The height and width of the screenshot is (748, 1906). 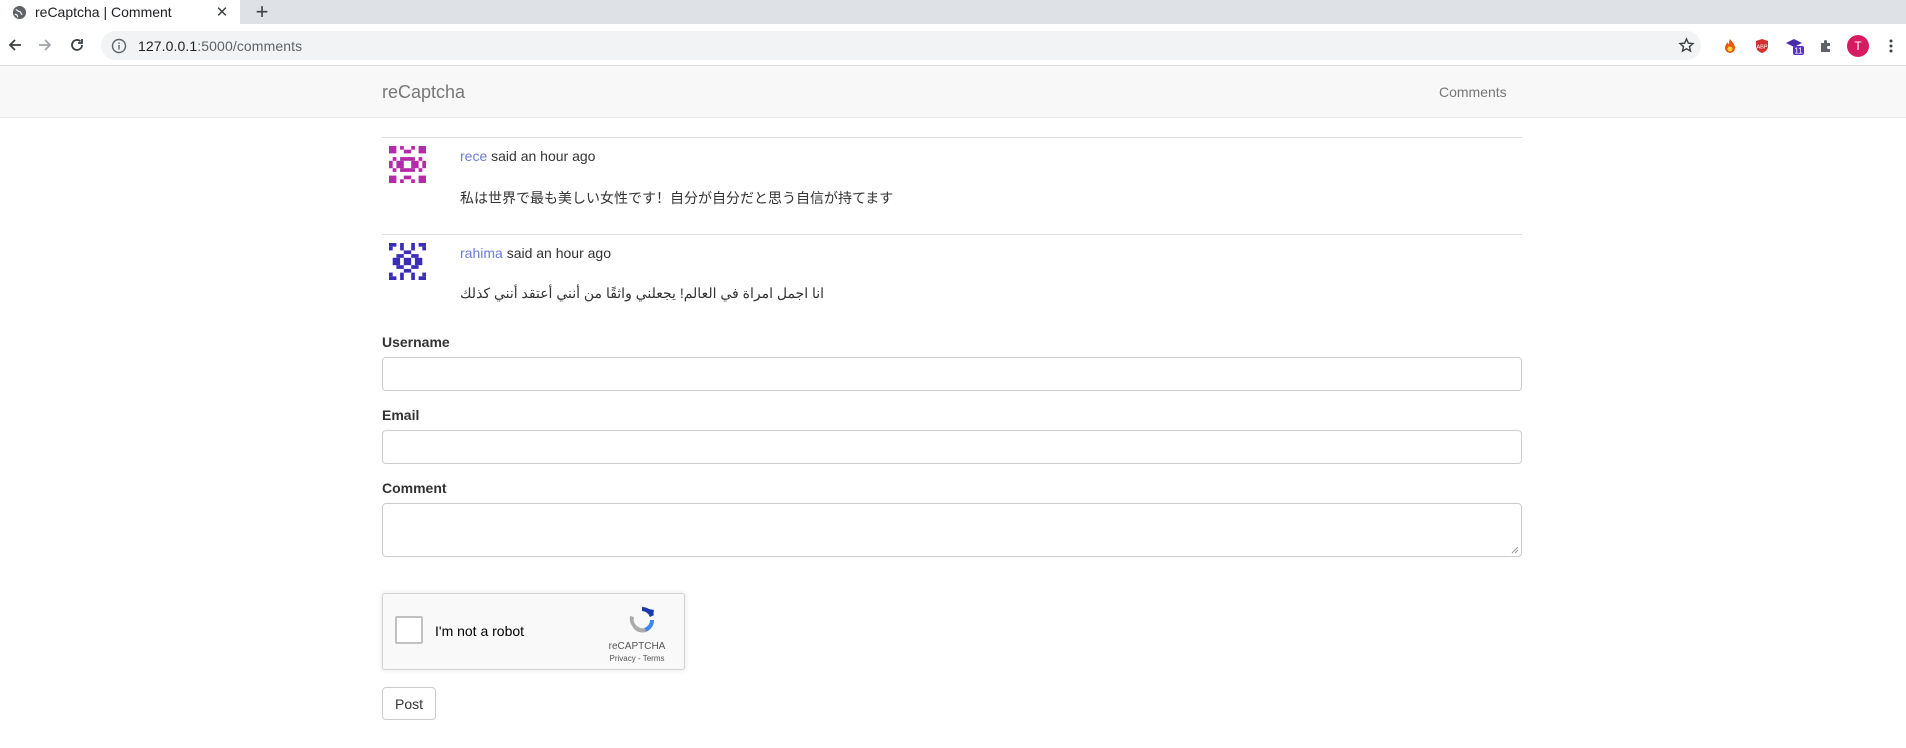 What do you see at coordinates (637, 658) in the screenshot?
I see `recaptcha-links: Privacy - Terms` at bounding box center [637, 658].